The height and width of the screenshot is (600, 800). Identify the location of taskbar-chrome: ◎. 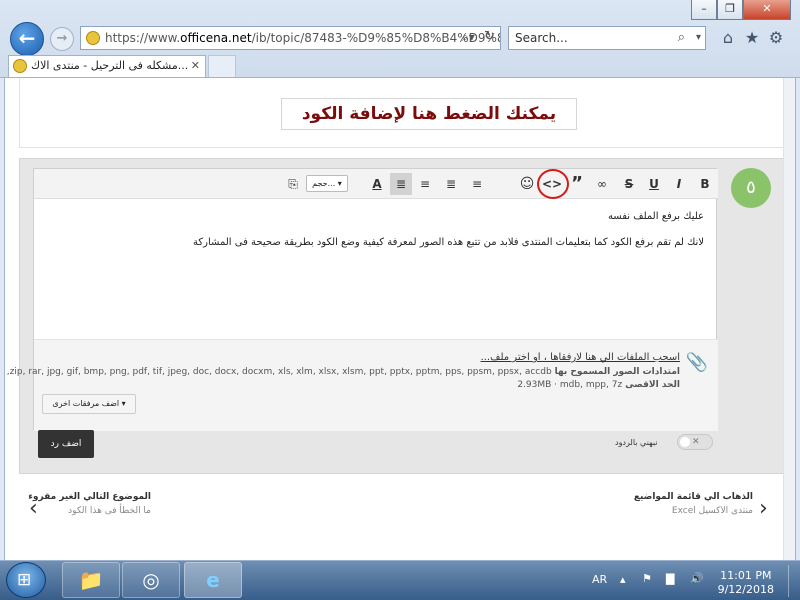
(151, 580).